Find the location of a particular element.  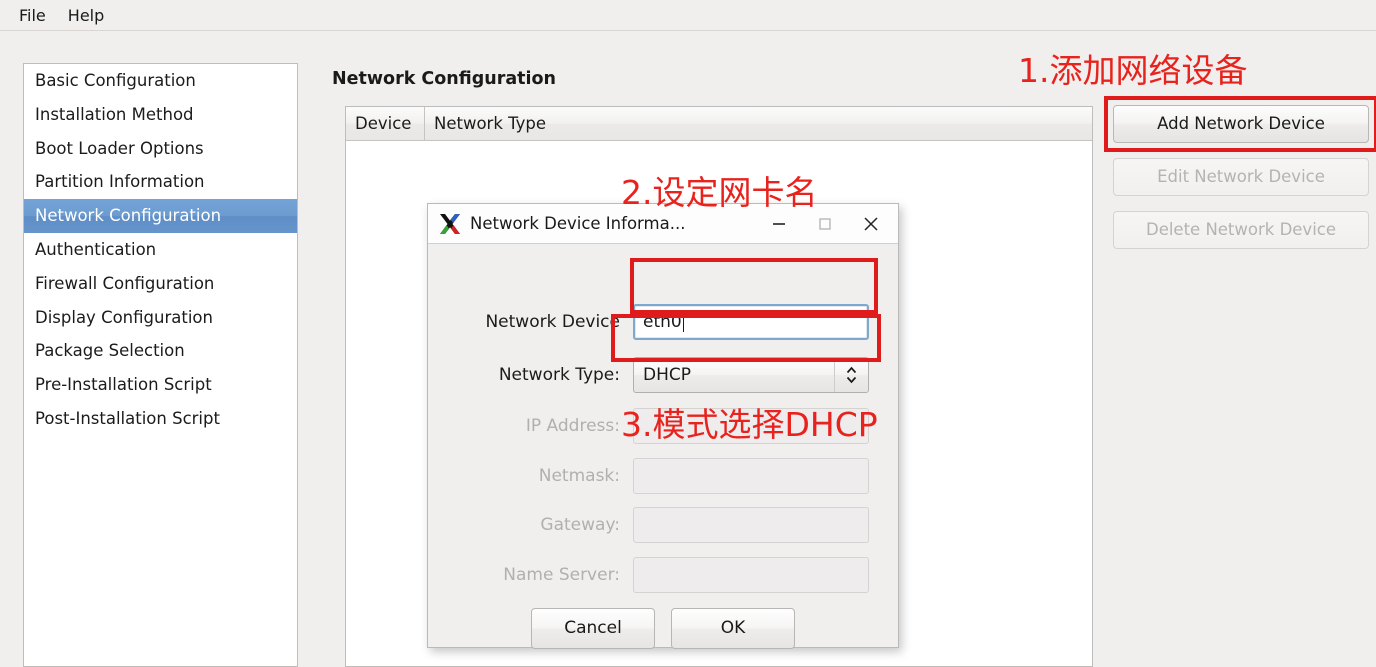

maximize-button is located at coordinates (825, 224).